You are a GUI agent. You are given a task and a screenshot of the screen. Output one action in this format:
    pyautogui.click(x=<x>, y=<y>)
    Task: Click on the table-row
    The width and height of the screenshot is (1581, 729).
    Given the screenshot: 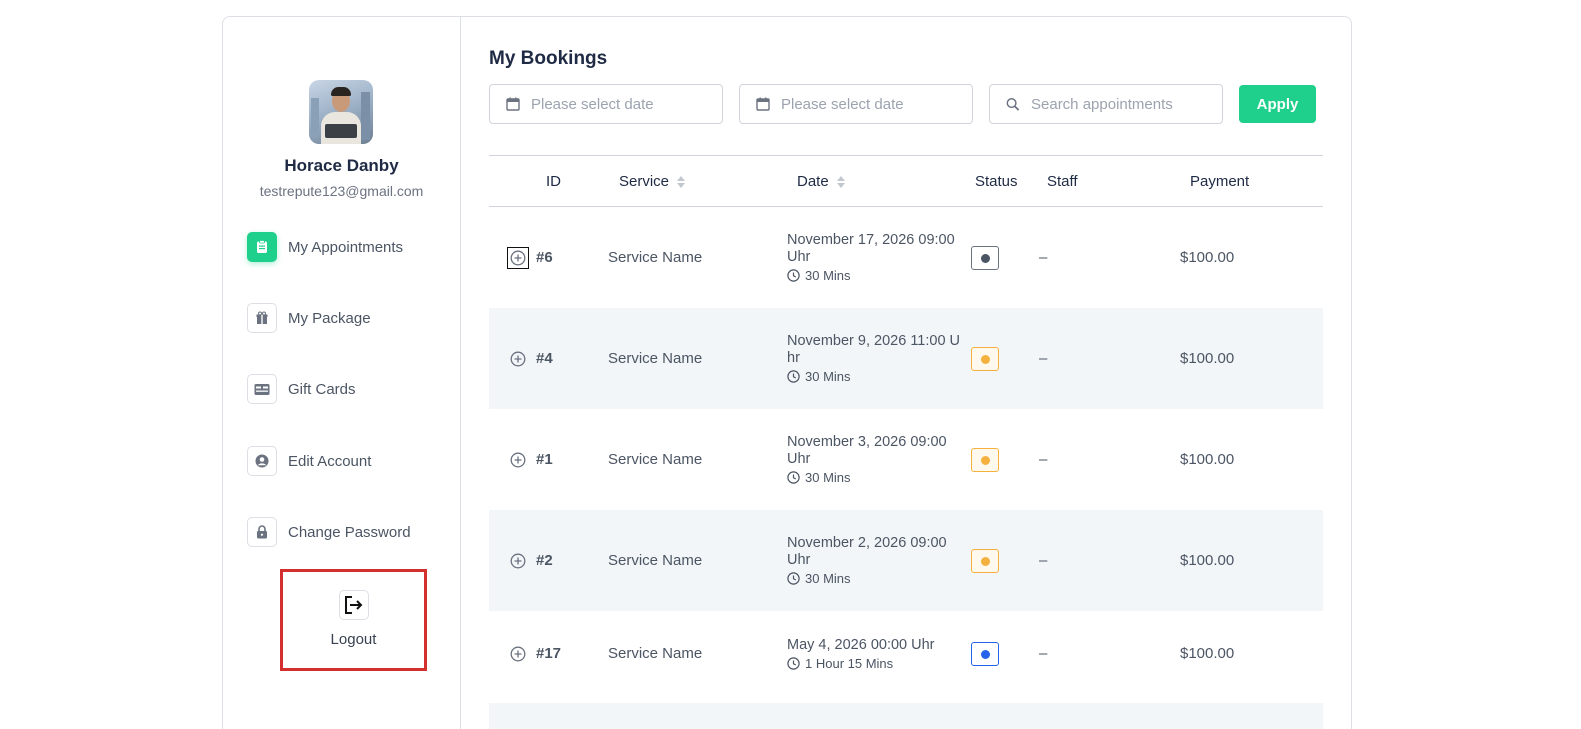 What is the action you would take?
    pyautogui.click(x=906, y=716)
    